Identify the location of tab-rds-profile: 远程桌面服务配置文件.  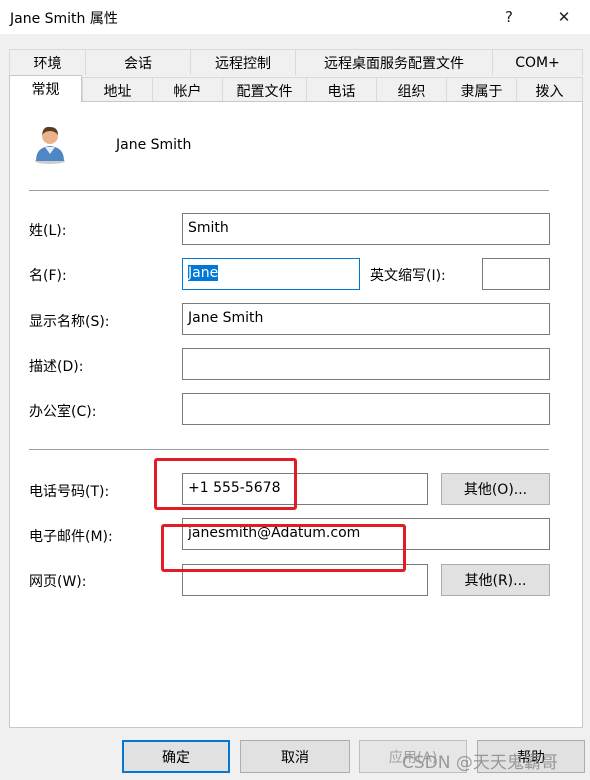
(393, 62).